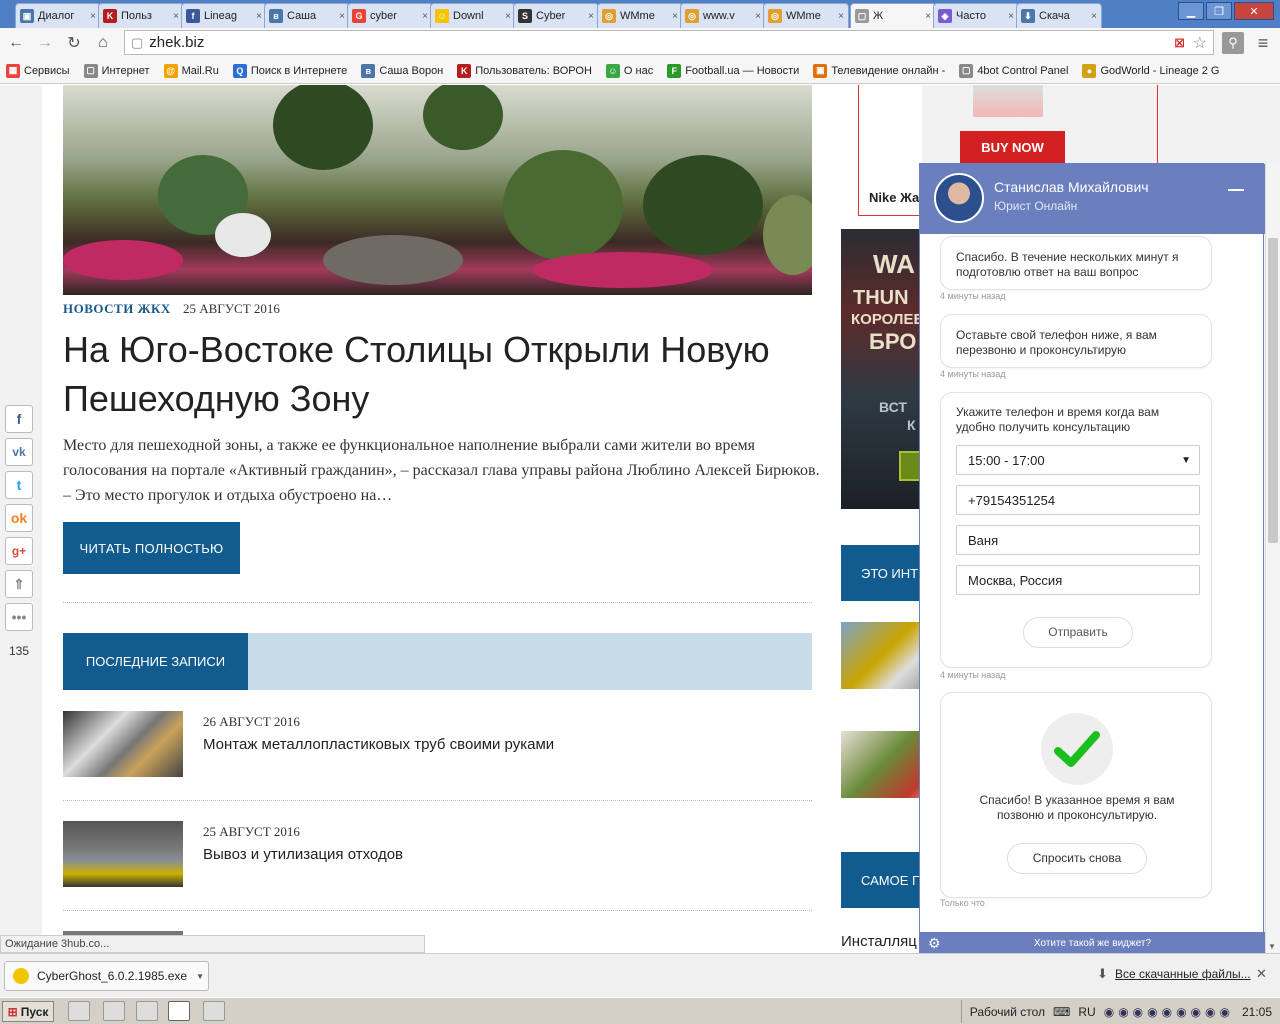 The height and width of the screenshot is (1024, 1280). I want to click on forward-icon: →, so click(45, 43).